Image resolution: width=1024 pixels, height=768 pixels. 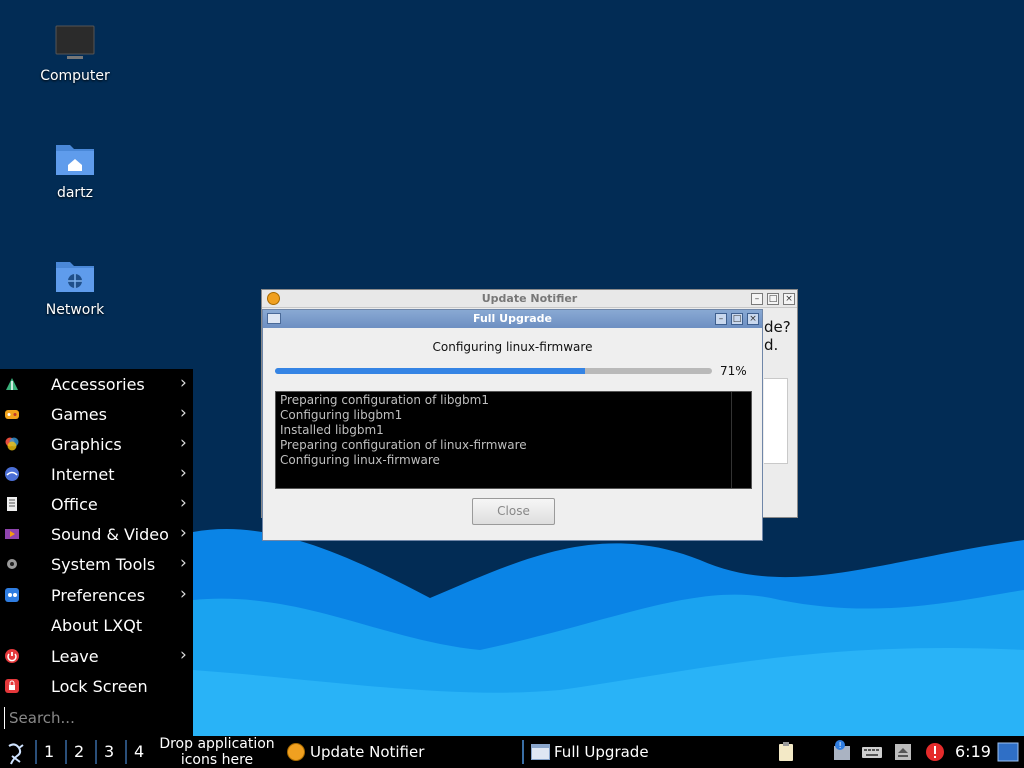 What do you see at coordinates (83, 474) in the screenshot?
I see `menu-item-label: Internet` at bounding box center [83, 474].